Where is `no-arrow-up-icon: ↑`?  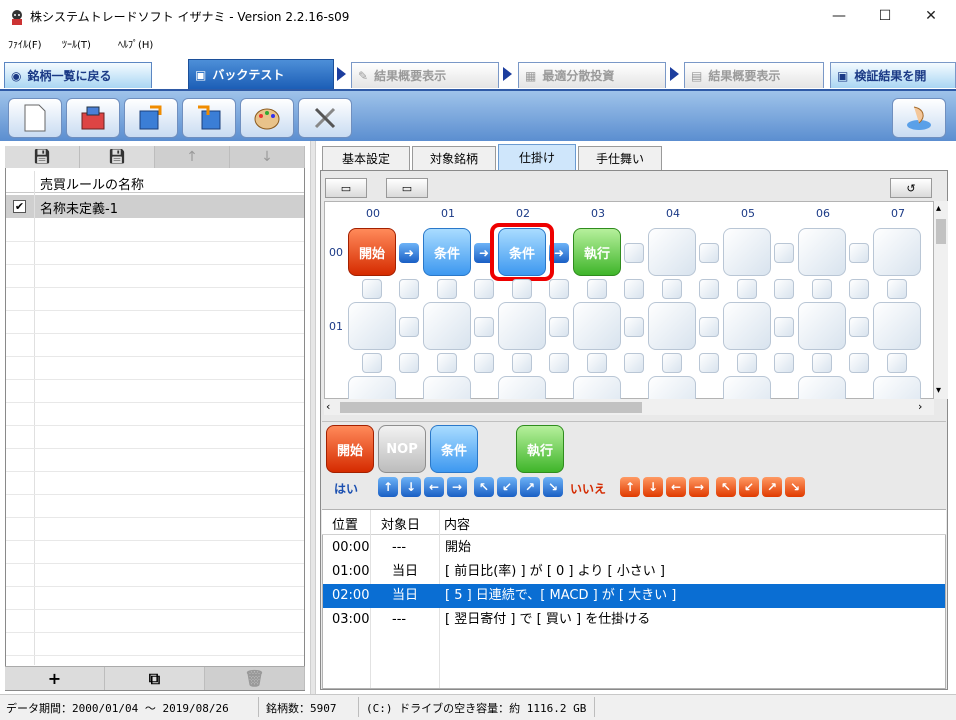
no-arrow-up-icon: ↑ is located at coordinates (630, 487).